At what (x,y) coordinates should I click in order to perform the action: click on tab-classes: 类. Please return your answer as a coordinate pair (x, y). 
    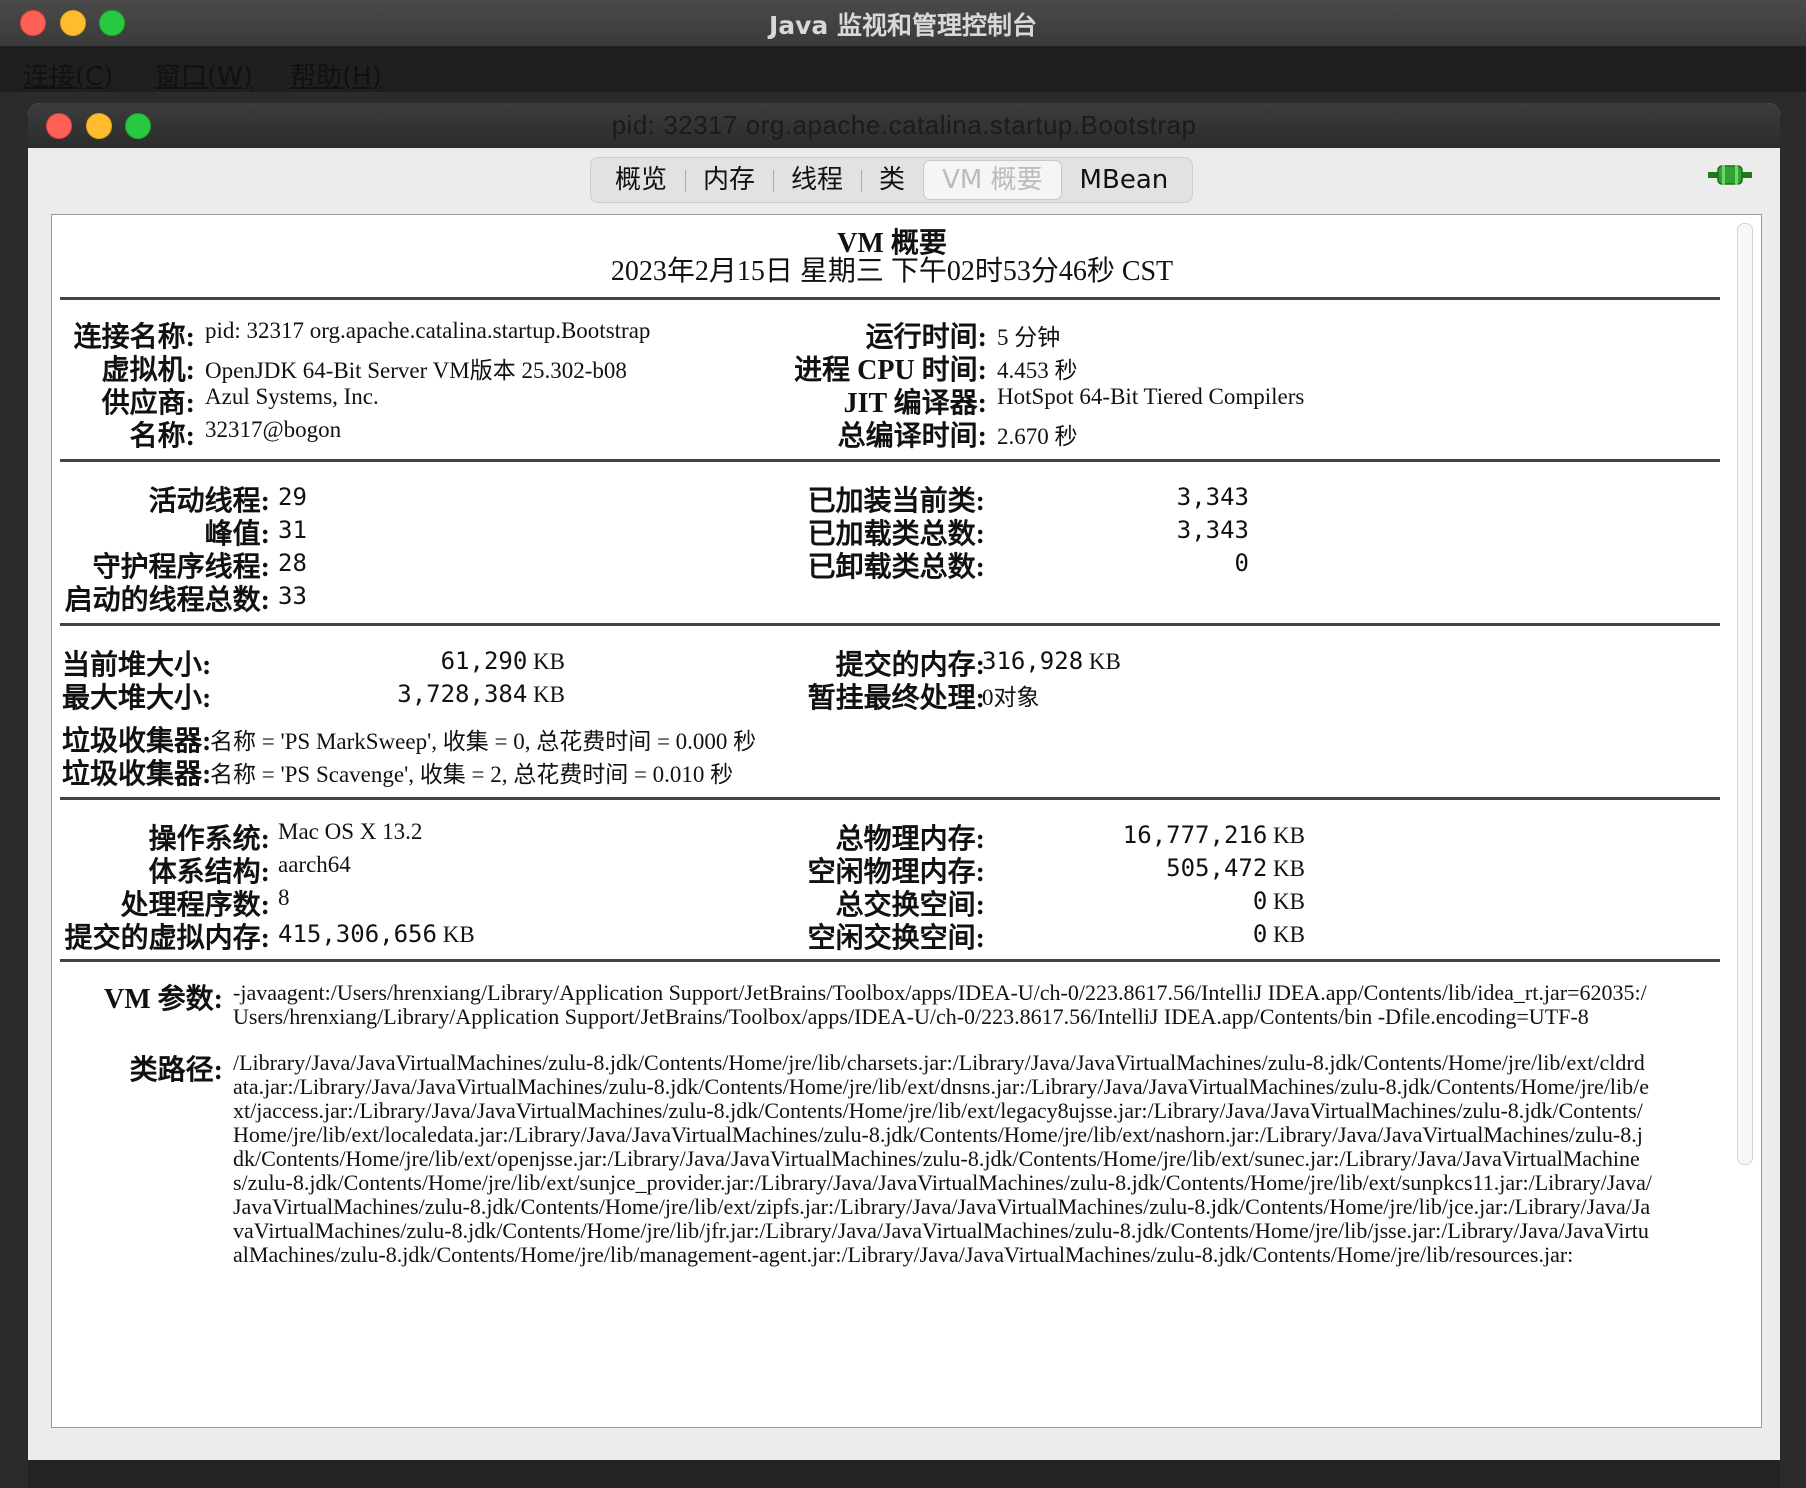
    Looking at the image, I should click on (892, 180).